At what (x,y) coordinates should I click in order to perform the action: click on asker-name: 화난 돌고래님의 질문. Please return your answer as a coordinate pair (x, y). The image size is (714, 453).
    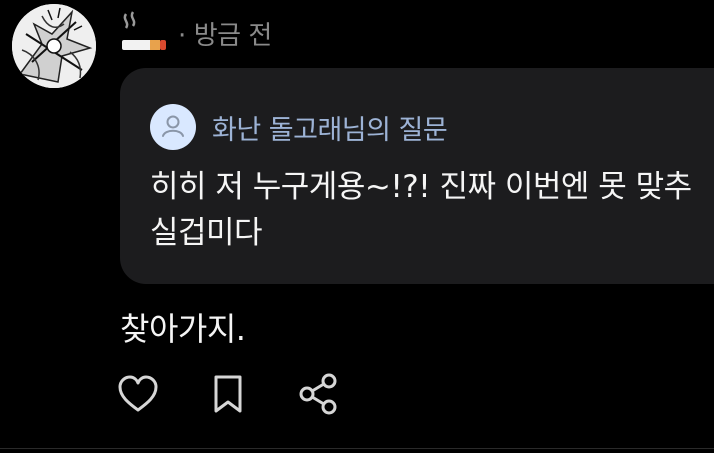
    Looking at the image, I should click on (330, 130).